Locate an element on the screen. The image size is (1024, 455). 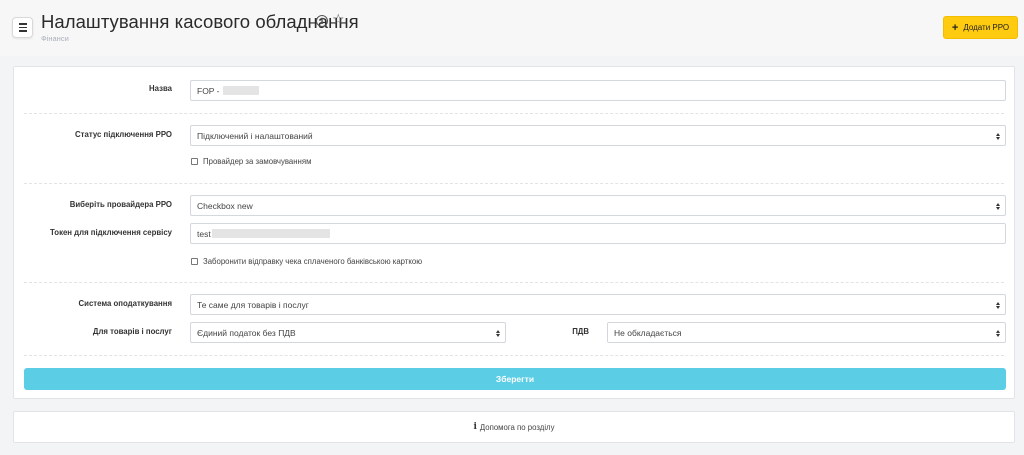
status-select-value: Підключений і налаштований is located at coordinates (255, 135).